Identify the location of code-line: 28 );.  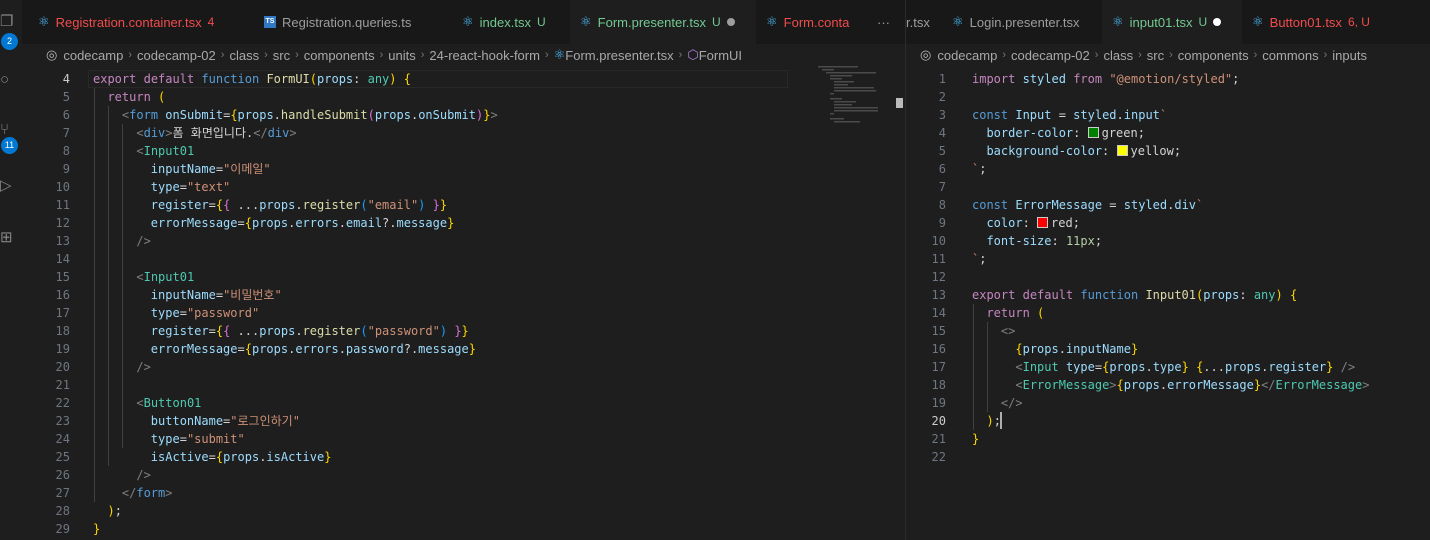
(463, 511).